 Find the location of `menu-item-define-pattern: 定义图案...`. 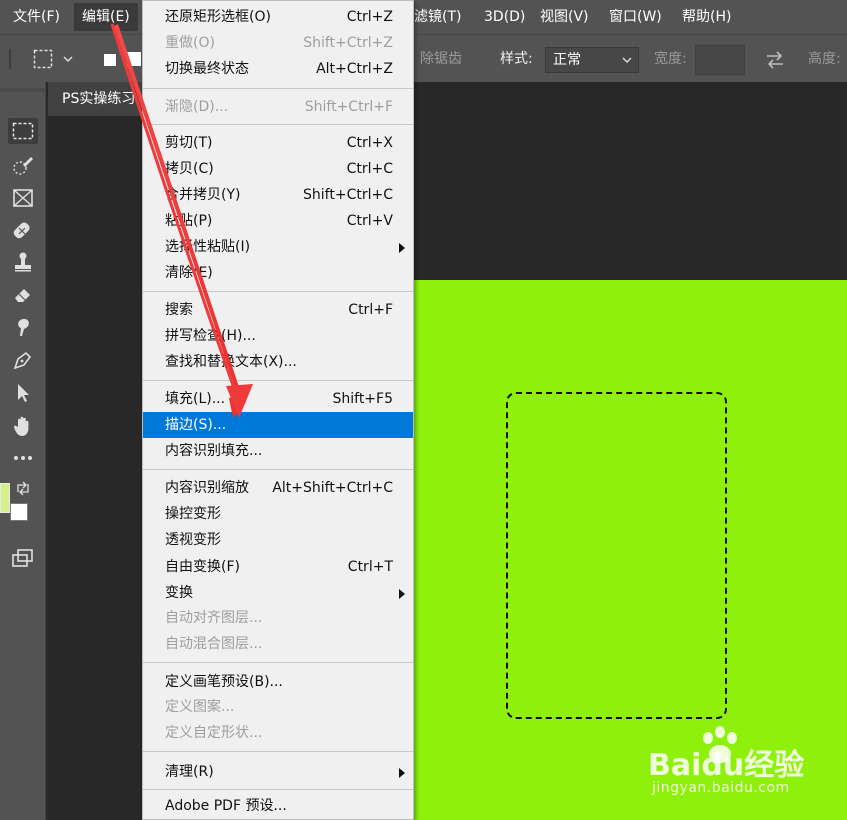

menu-item-define-pattern: 定义图案... is located at coordinates (278, 707).